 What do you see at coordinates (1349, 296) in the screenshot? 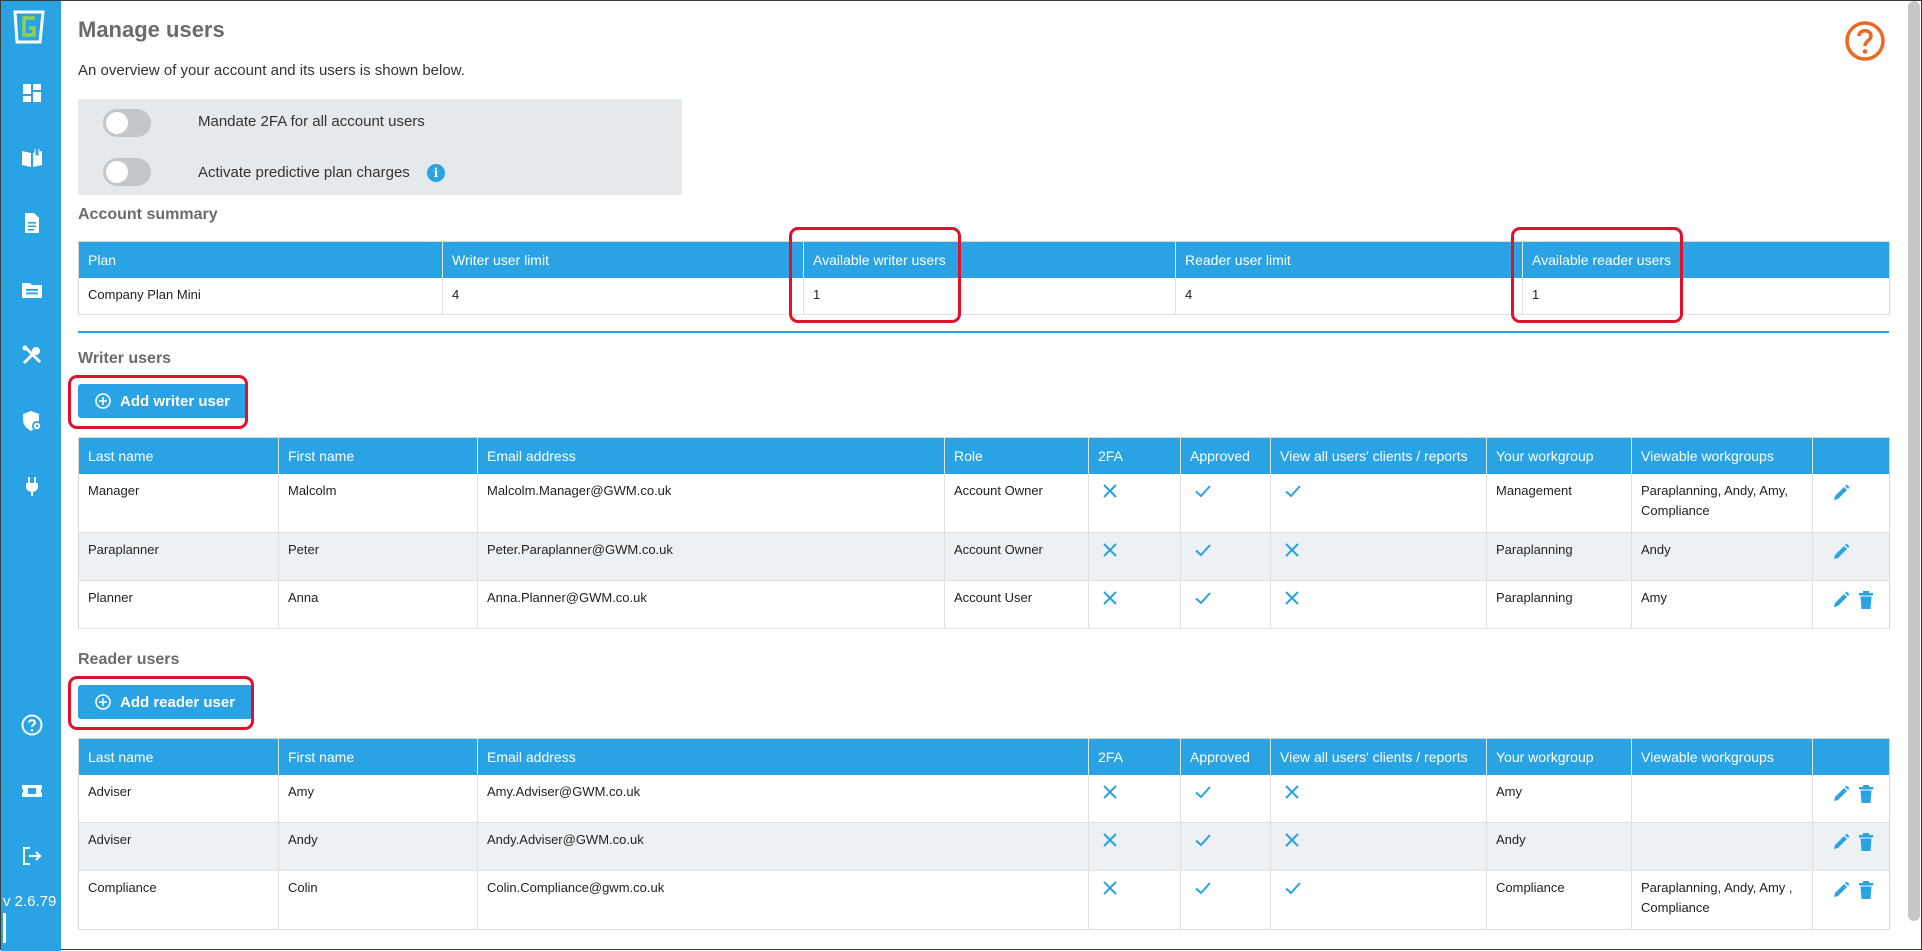
I see `reader-limit-cell: 4` at bounding box center [1349, 296].